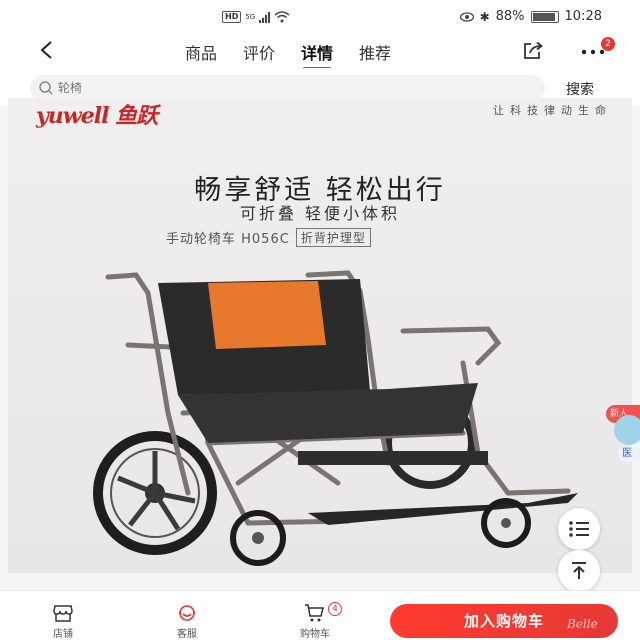  What do you see at coordinates (582, 624) in the screenshot?
I see `watermark: Belle` at bounding box center [582, 624].